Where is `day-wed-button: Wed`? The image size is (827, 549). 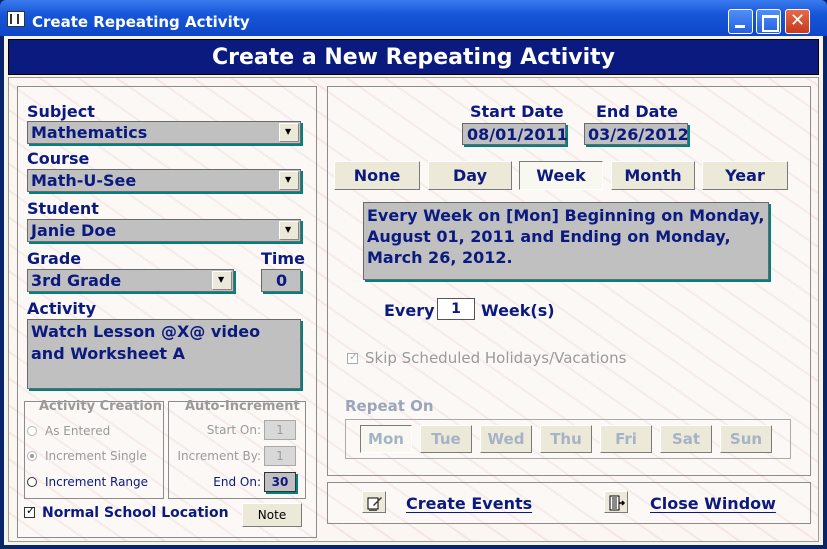
day-wed-button: Wed is located at coordinates (506, 439).